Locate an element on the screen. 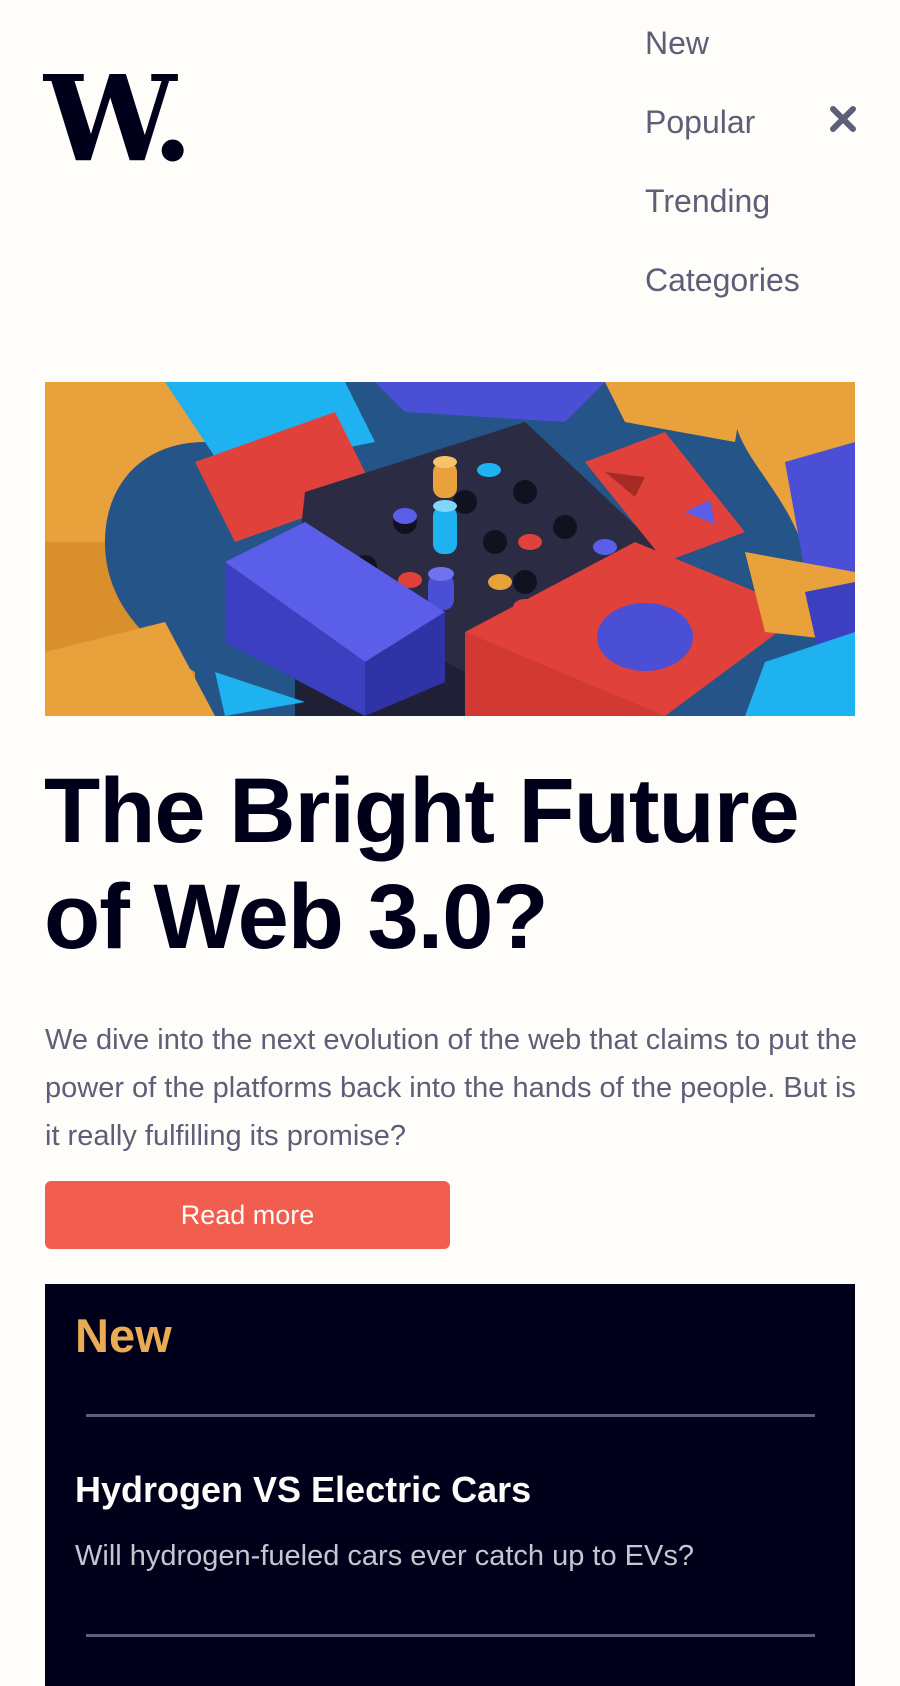 This screenshot has width=900, height=1686. nav-item-trending: Trending is located at coordinates (722, 219).